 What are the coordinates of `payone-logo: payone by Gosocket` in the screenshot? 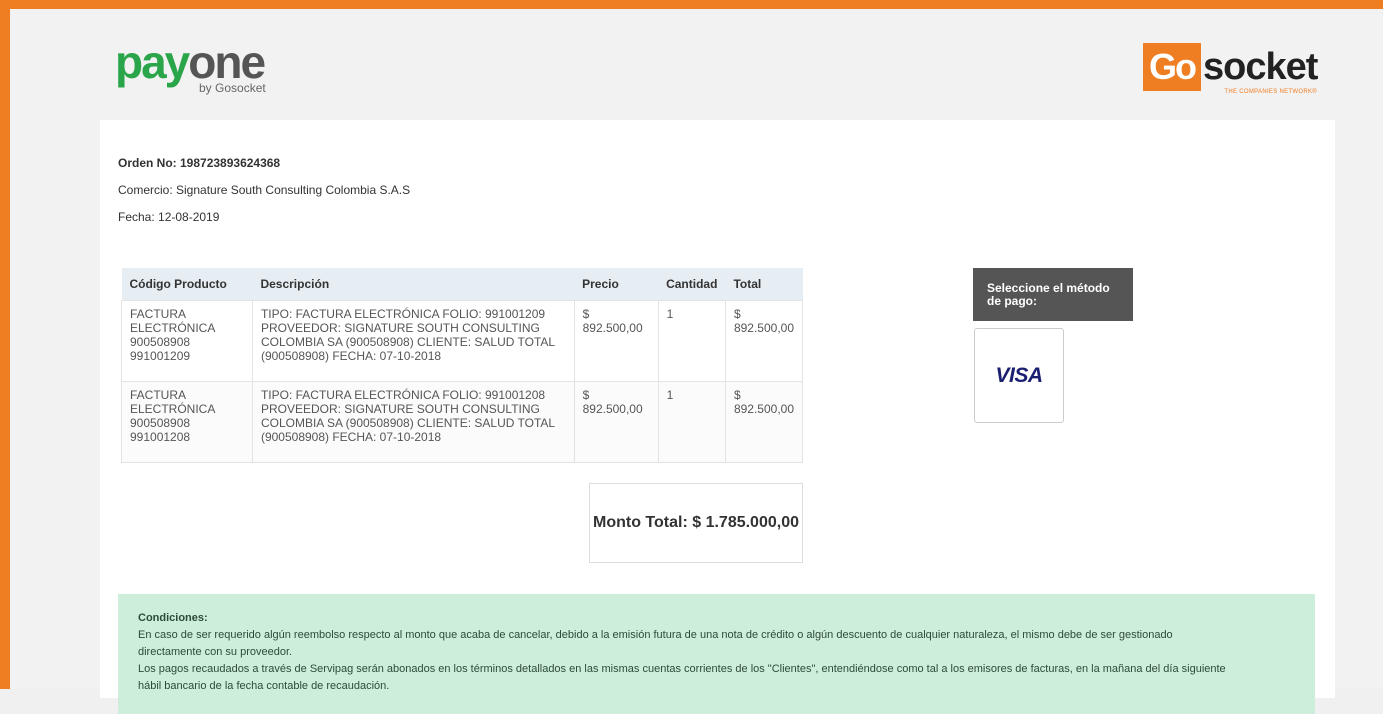 It's located at (205, 69).